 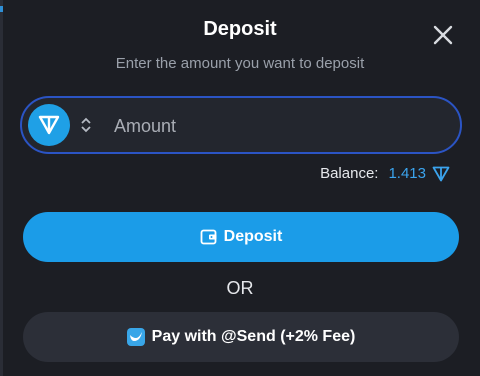 What do you see at coordinates (279, 126) in the screenshot?
I see `amount-input` at bounding box center [279, 126].